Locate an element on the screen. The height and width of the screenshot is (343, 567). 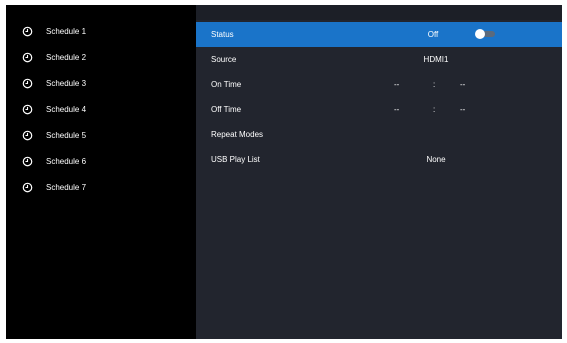
sidebar-item-schedule-4: Schedule 4 is located at coordinates (101, 110).